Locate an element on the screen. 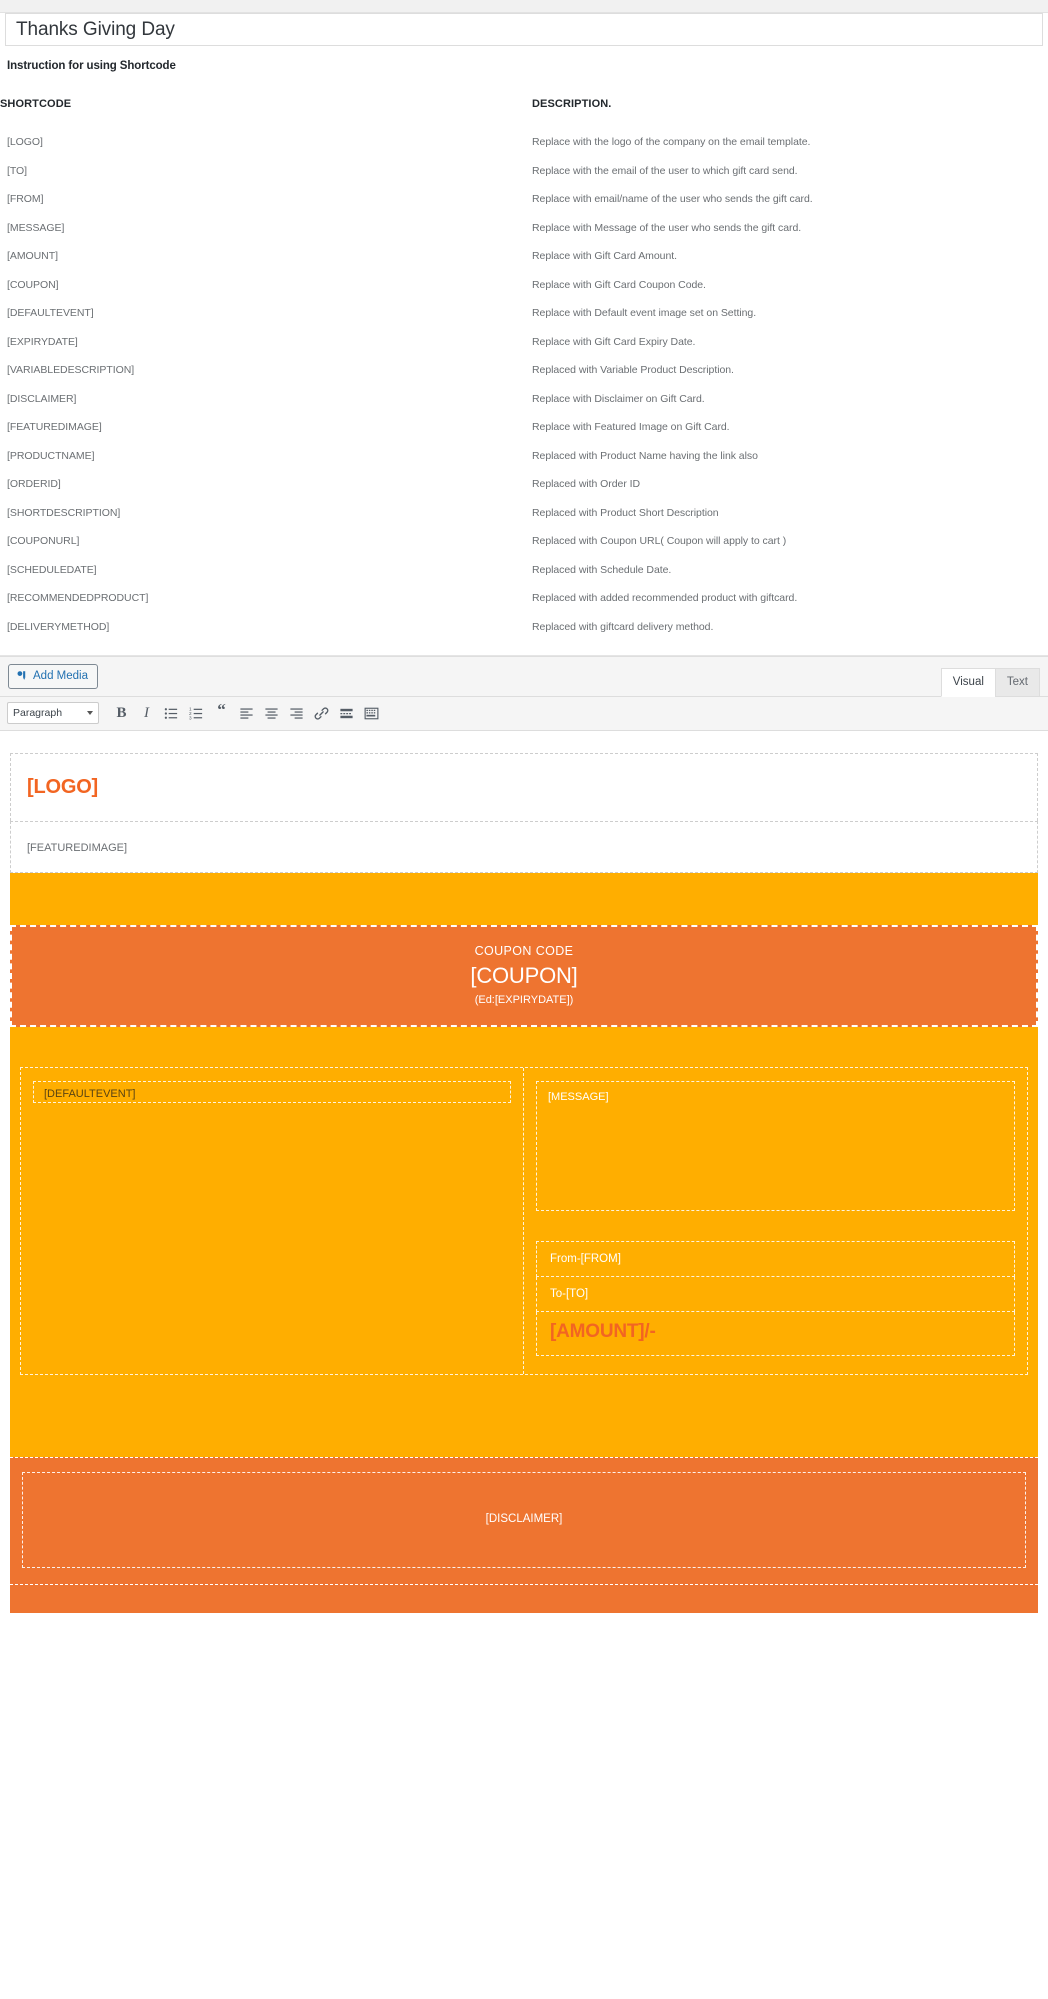 Image resolution: width=1048 pixels, height=1999 pixels. template-disclaimer-section: [DISCLAIMER] is located at coordinates (524, 1520).